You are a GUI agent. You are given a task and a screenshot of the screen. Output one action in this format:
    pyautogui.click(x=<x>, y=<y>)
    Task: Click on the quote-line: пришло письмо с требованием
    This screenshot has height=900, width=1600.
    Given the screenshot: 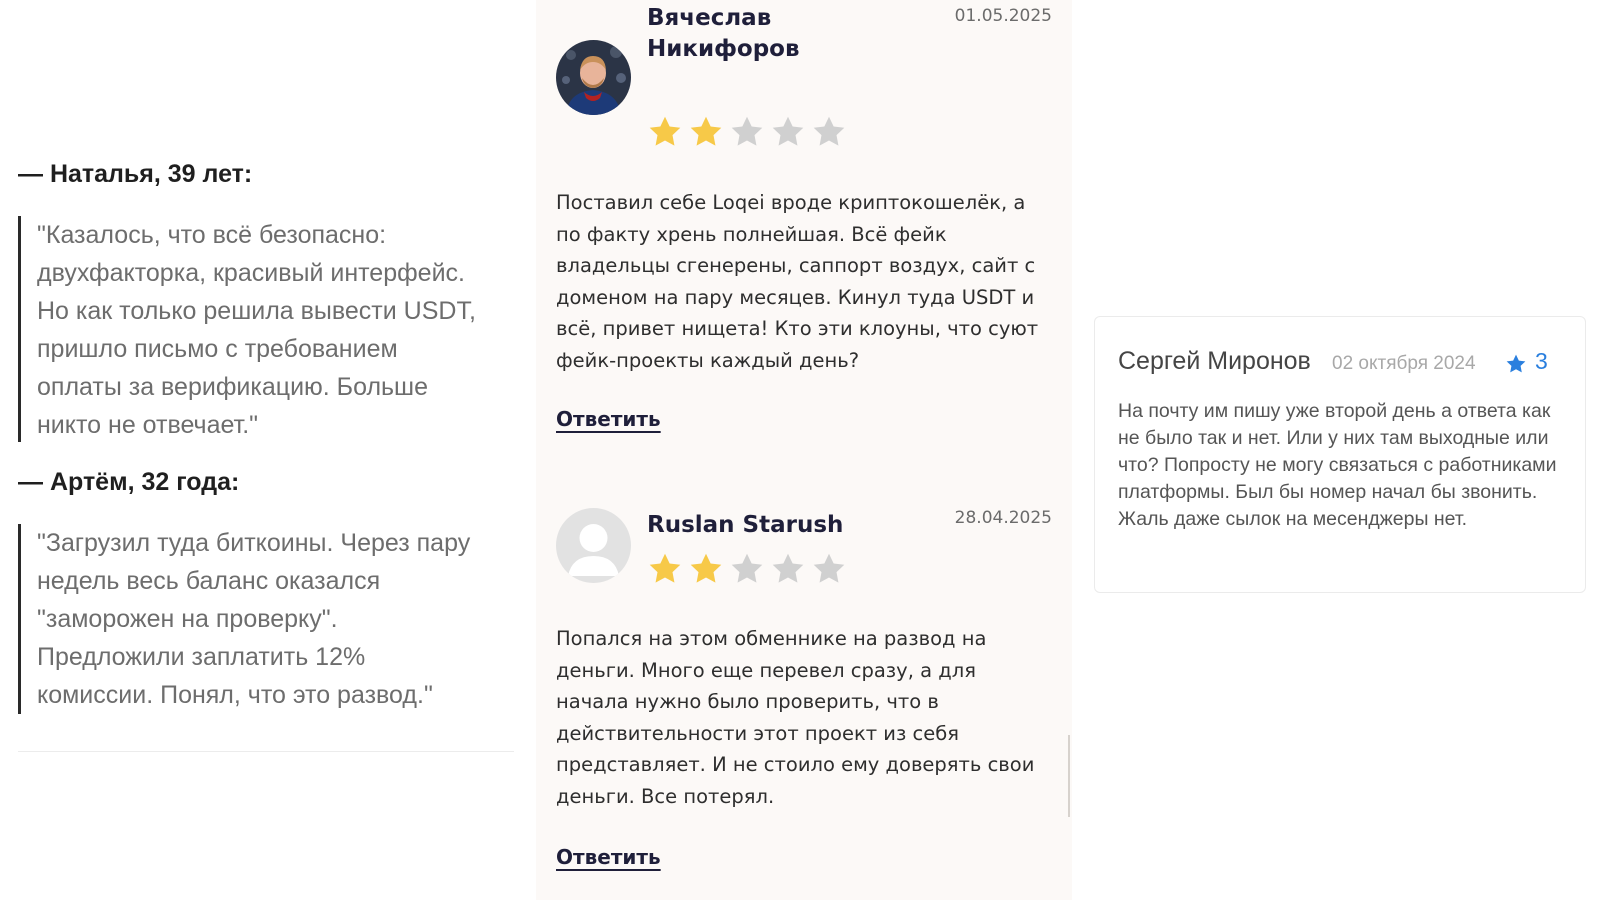 What is the action you would take?
    pyautogui.click(x=217, y=349)
    